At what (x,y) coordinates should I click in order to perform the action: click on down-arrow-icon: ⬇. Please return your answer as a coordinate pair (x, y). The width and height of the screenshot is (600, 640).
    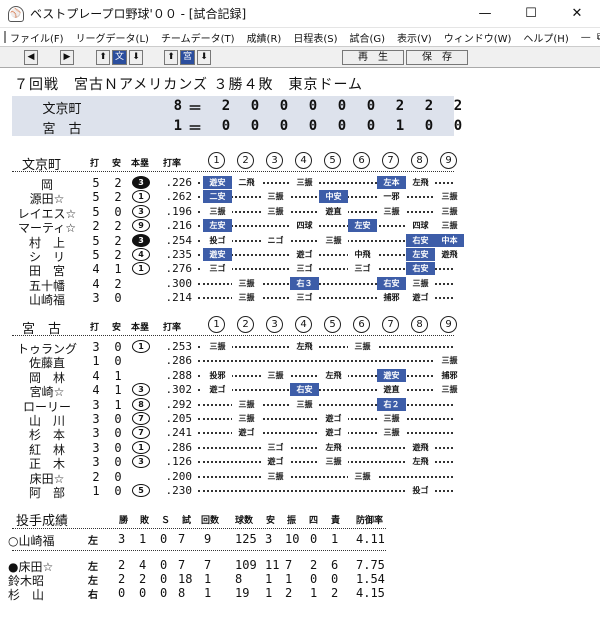
    Looking at the image, I should click on (136, 57).